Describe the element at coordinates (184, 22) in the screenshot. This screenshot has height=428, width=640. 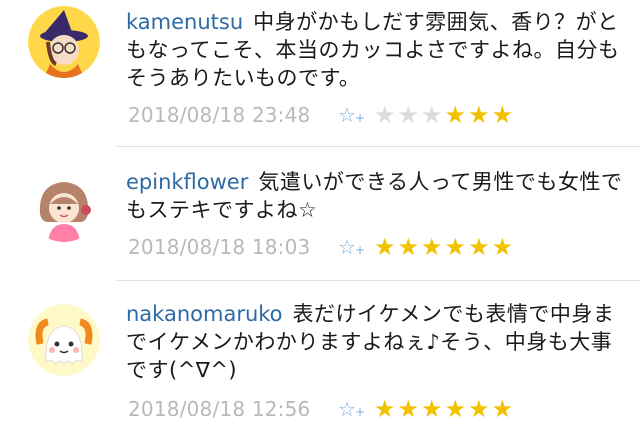
I see `username-link: kamenutsu` at that location.